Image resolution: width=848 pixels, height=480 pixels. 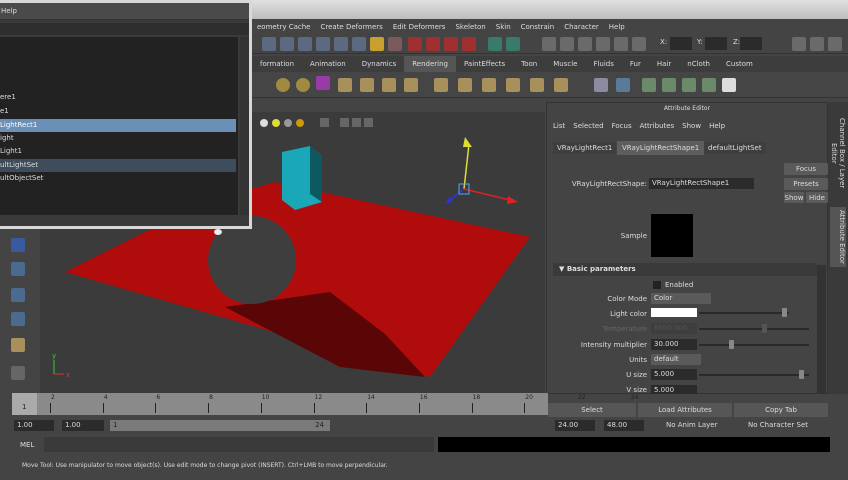 I want to click on dome-icon, so click(x=601, y=85).